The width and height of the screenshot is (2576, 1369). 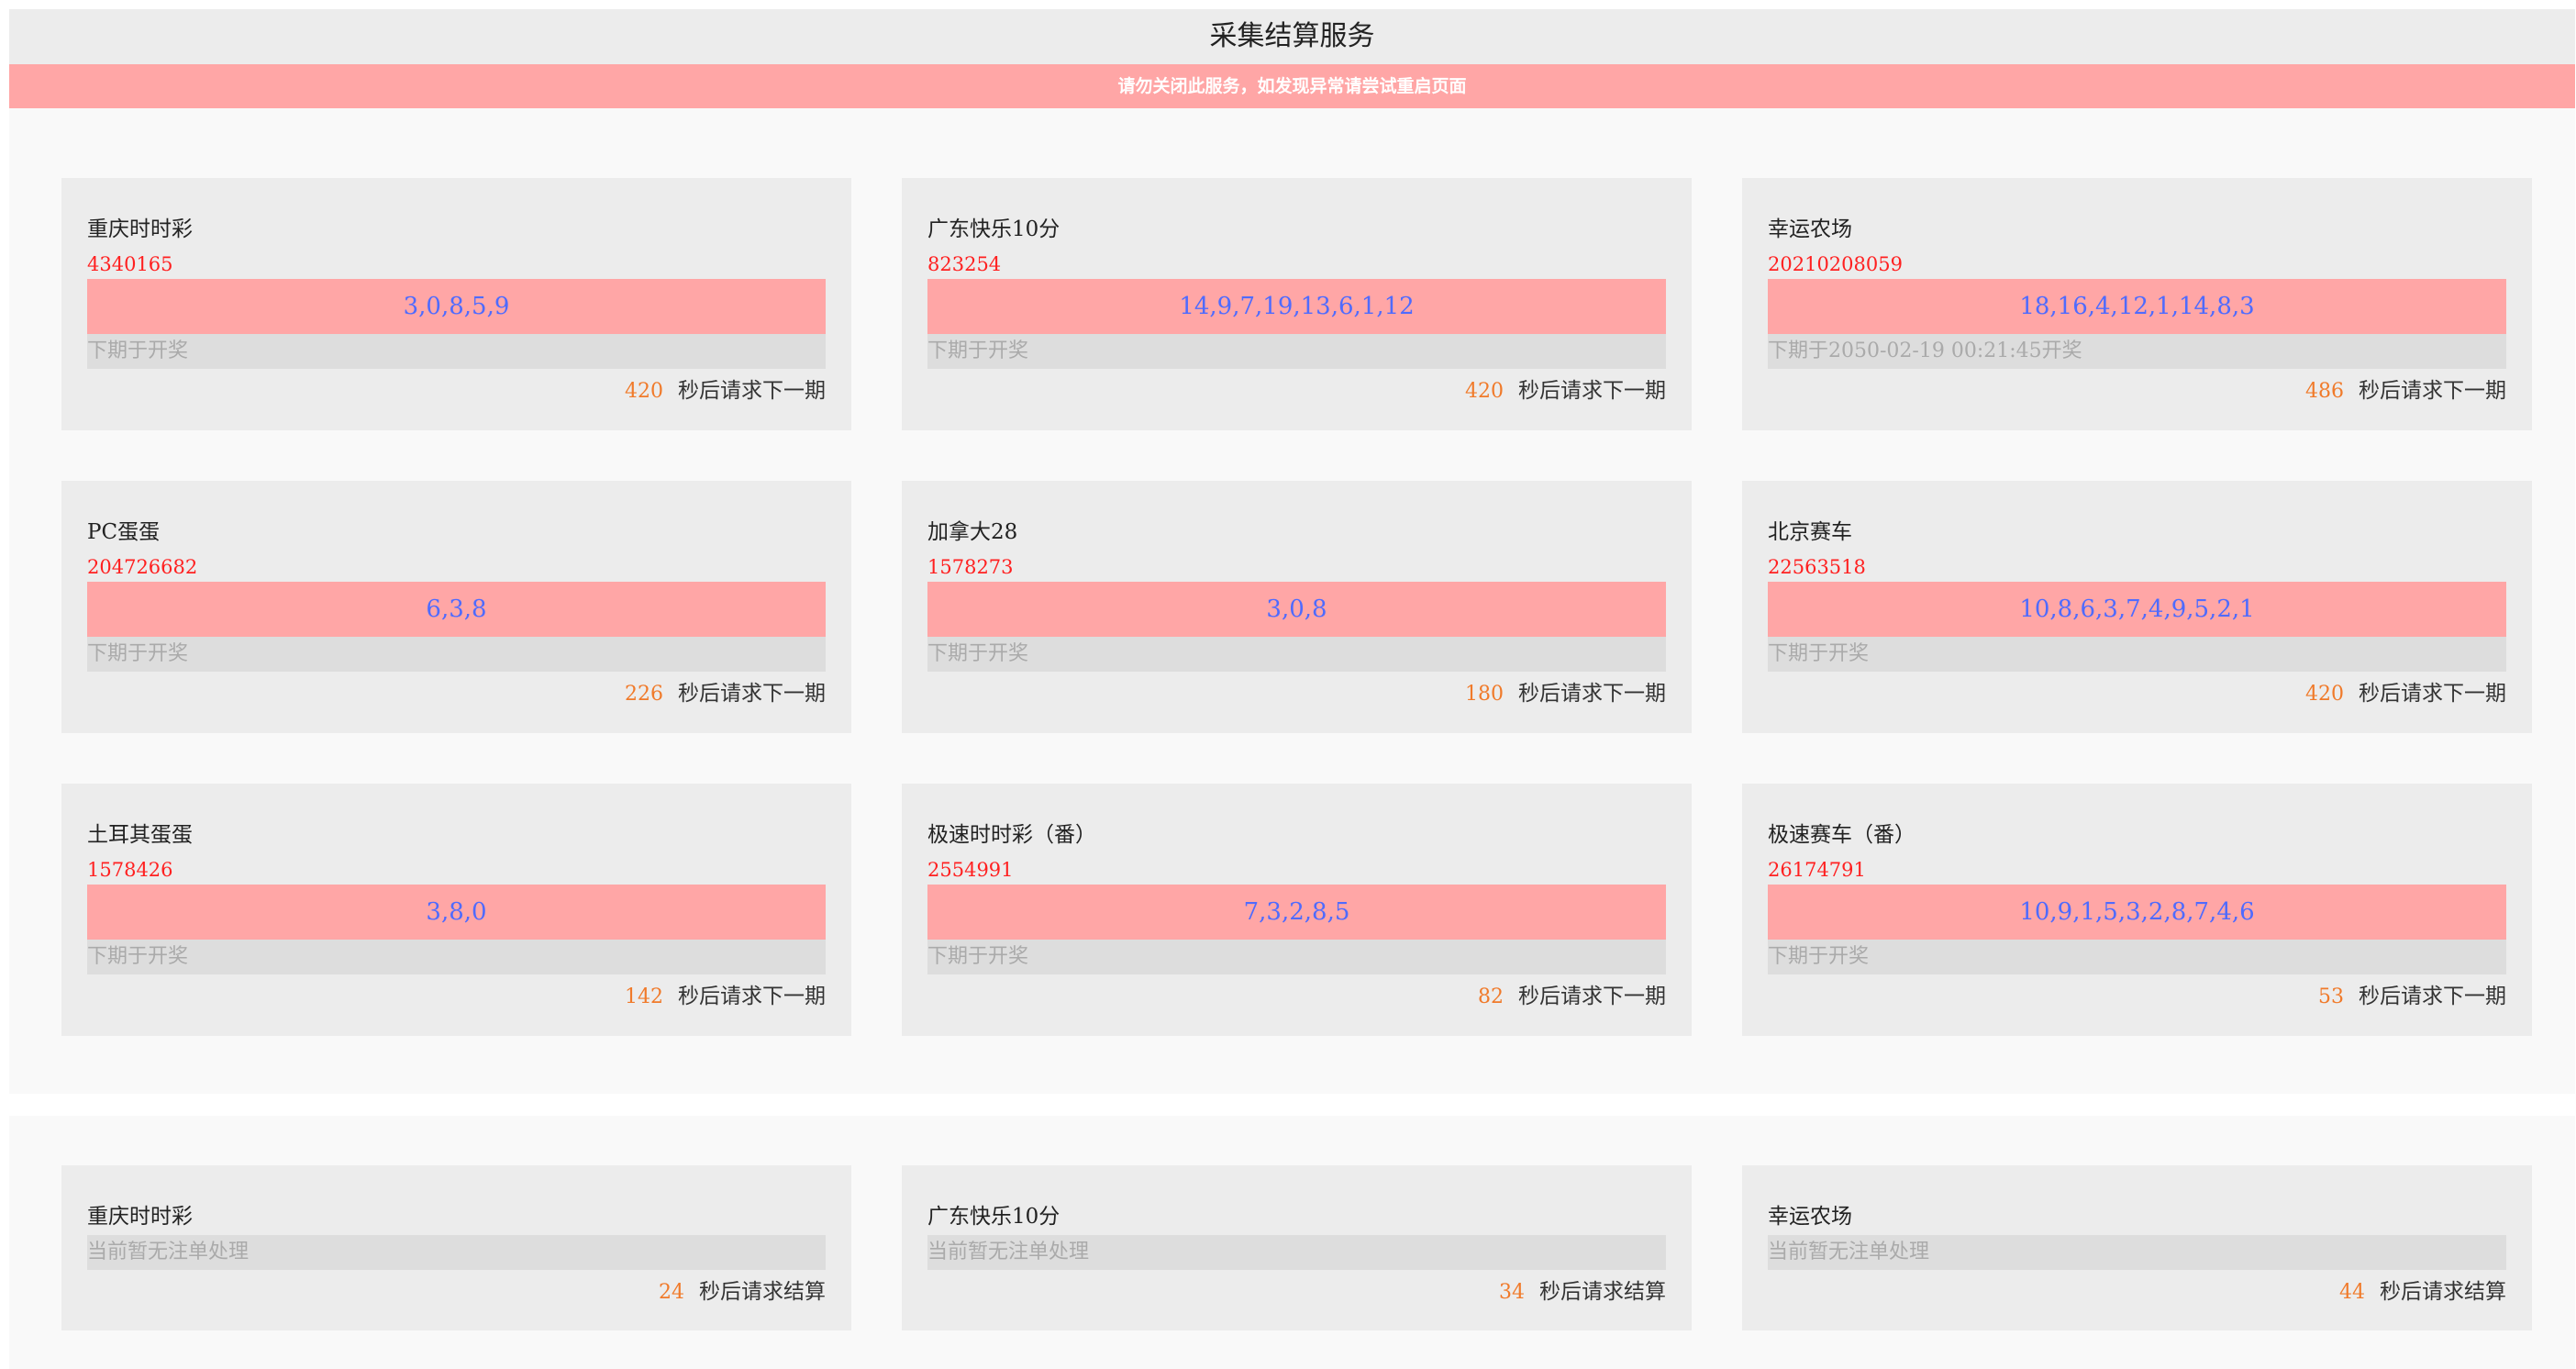 I want to click on countdown-seconds: 53, so click(x=2331, y=996).